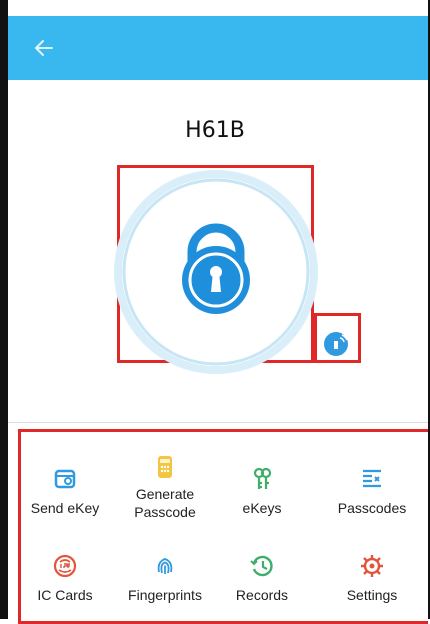  Describe the element at coordinates (165, 578) in the screenshot. I see `menu-item-fingerprints: Fingerprints` at that location.